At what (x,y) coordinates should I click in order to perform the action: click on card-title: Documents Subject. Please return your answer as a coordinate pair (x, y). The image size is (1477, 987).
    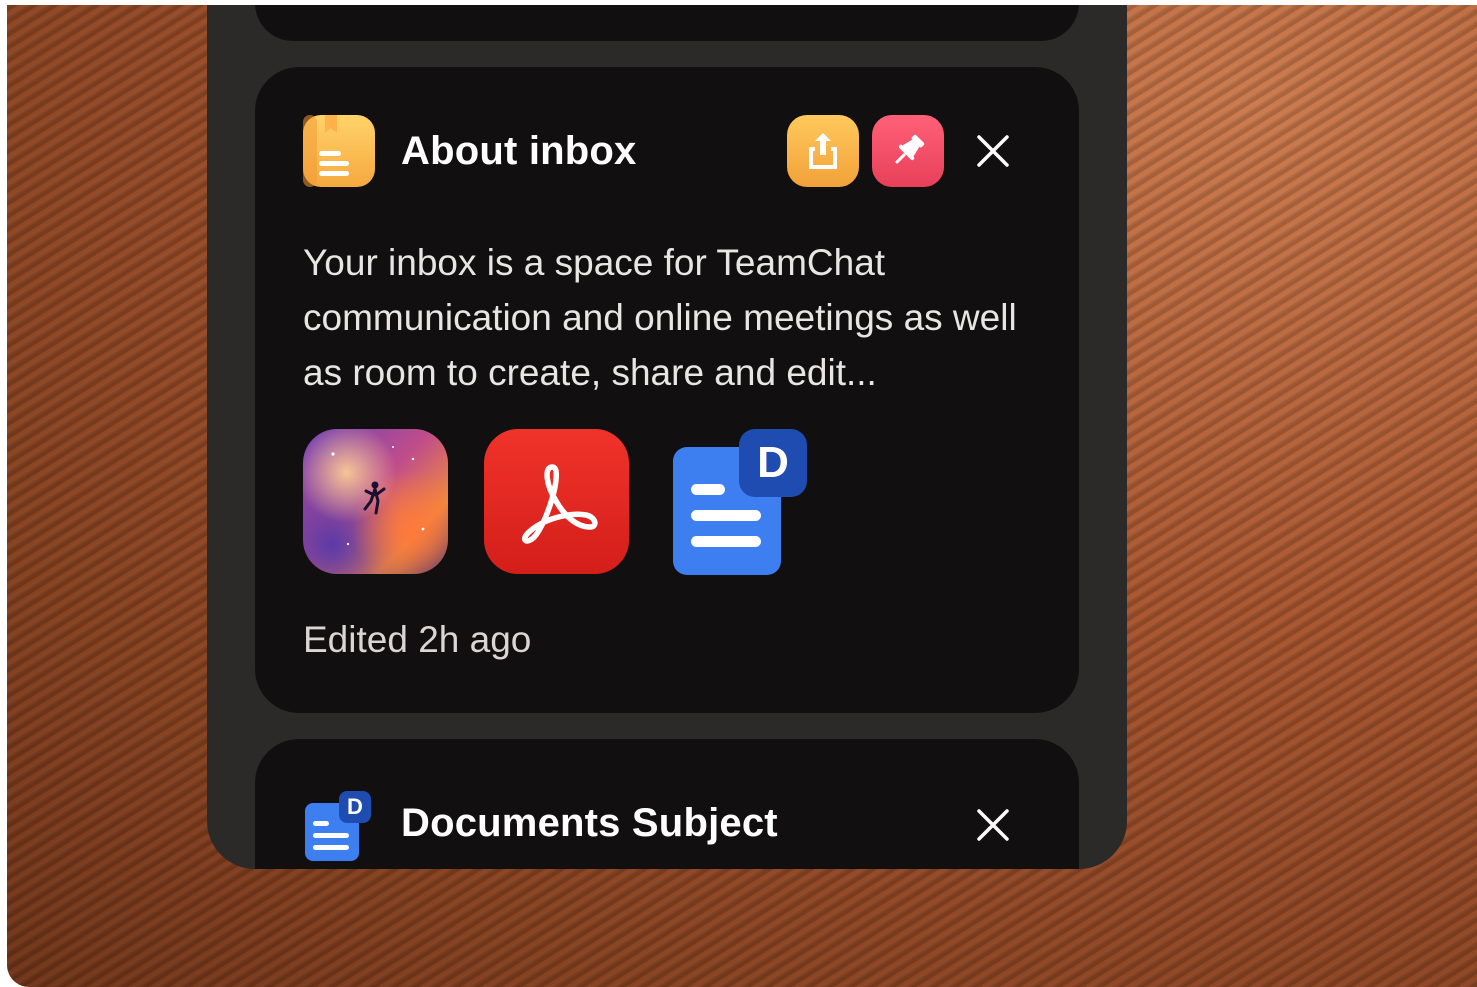
    Looking at the image, I should click on (589, 823).